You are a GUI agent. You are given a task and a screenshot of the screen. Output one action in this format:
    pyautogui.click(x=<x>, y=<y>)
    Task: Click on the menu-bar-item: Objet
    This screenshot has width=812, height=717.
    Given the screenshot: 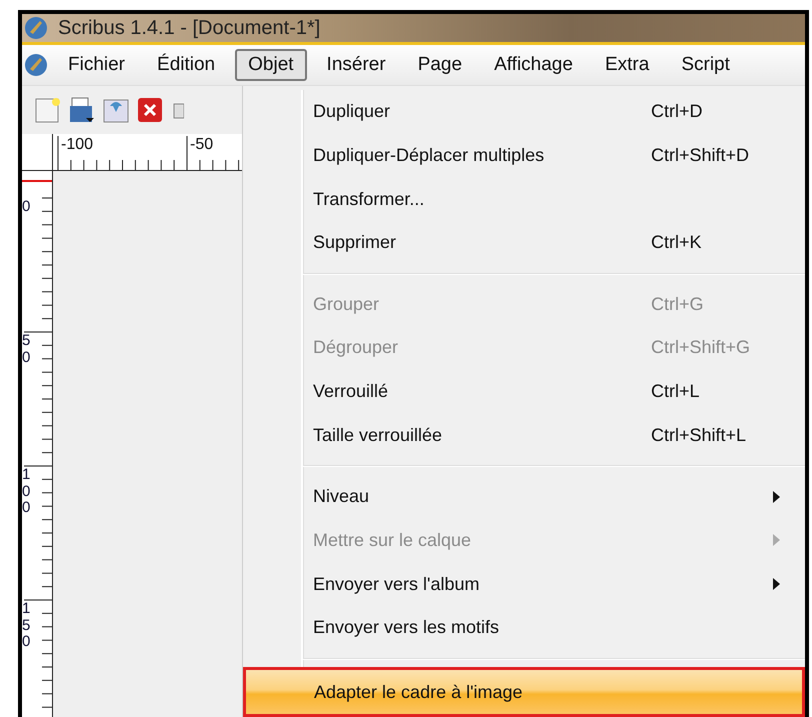 What is the action you would take?
    pyautogui.click(x=271, y=65)
    